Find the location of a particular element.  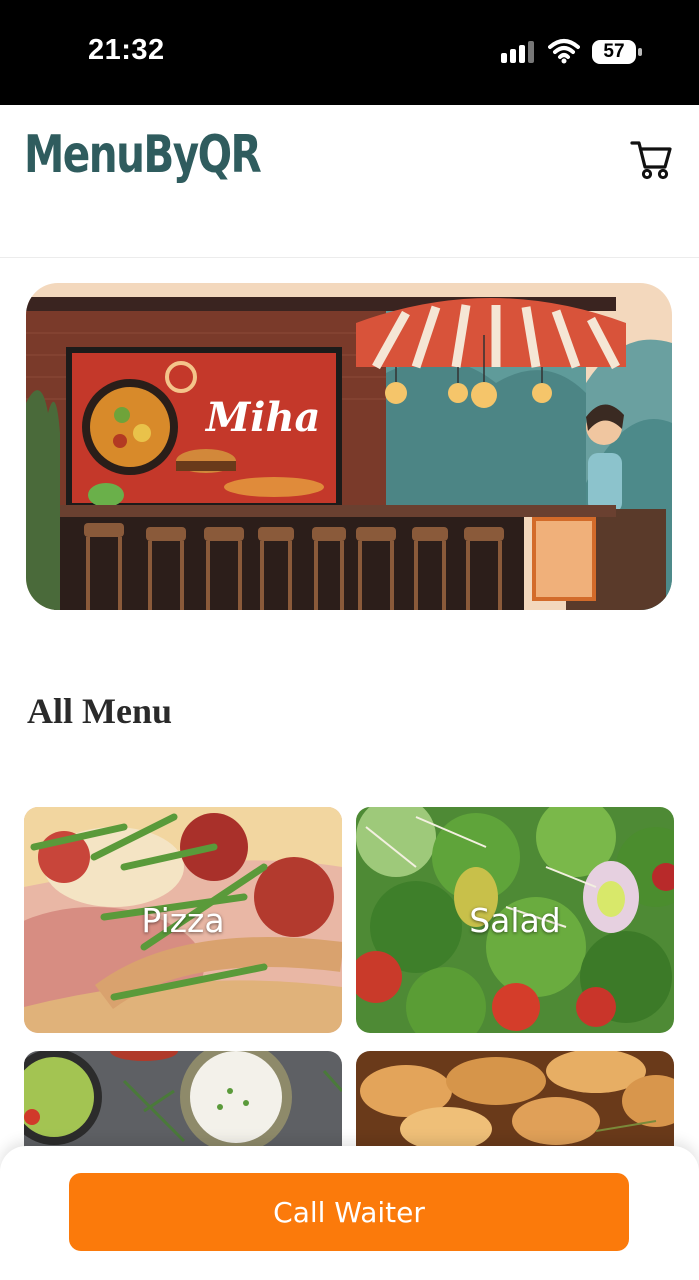

battery-level: 57 is located at coordinates (614, 51).